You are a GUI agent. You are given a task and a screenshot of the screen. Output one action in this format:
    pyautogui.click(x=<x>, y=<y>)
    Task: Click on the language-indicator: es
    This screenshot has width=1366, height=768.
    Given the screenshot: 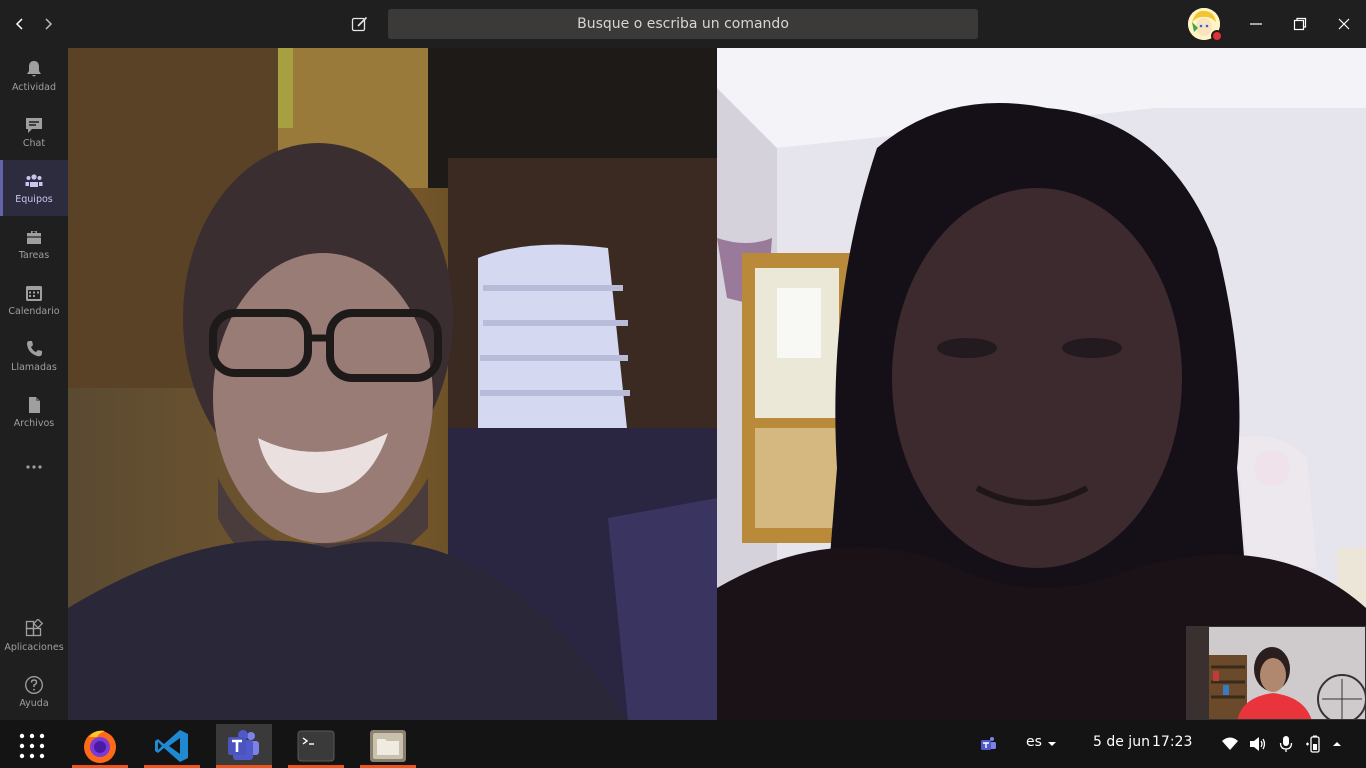 What is the action you would take?
    pyautogui.click(x=1034, y=742)
    